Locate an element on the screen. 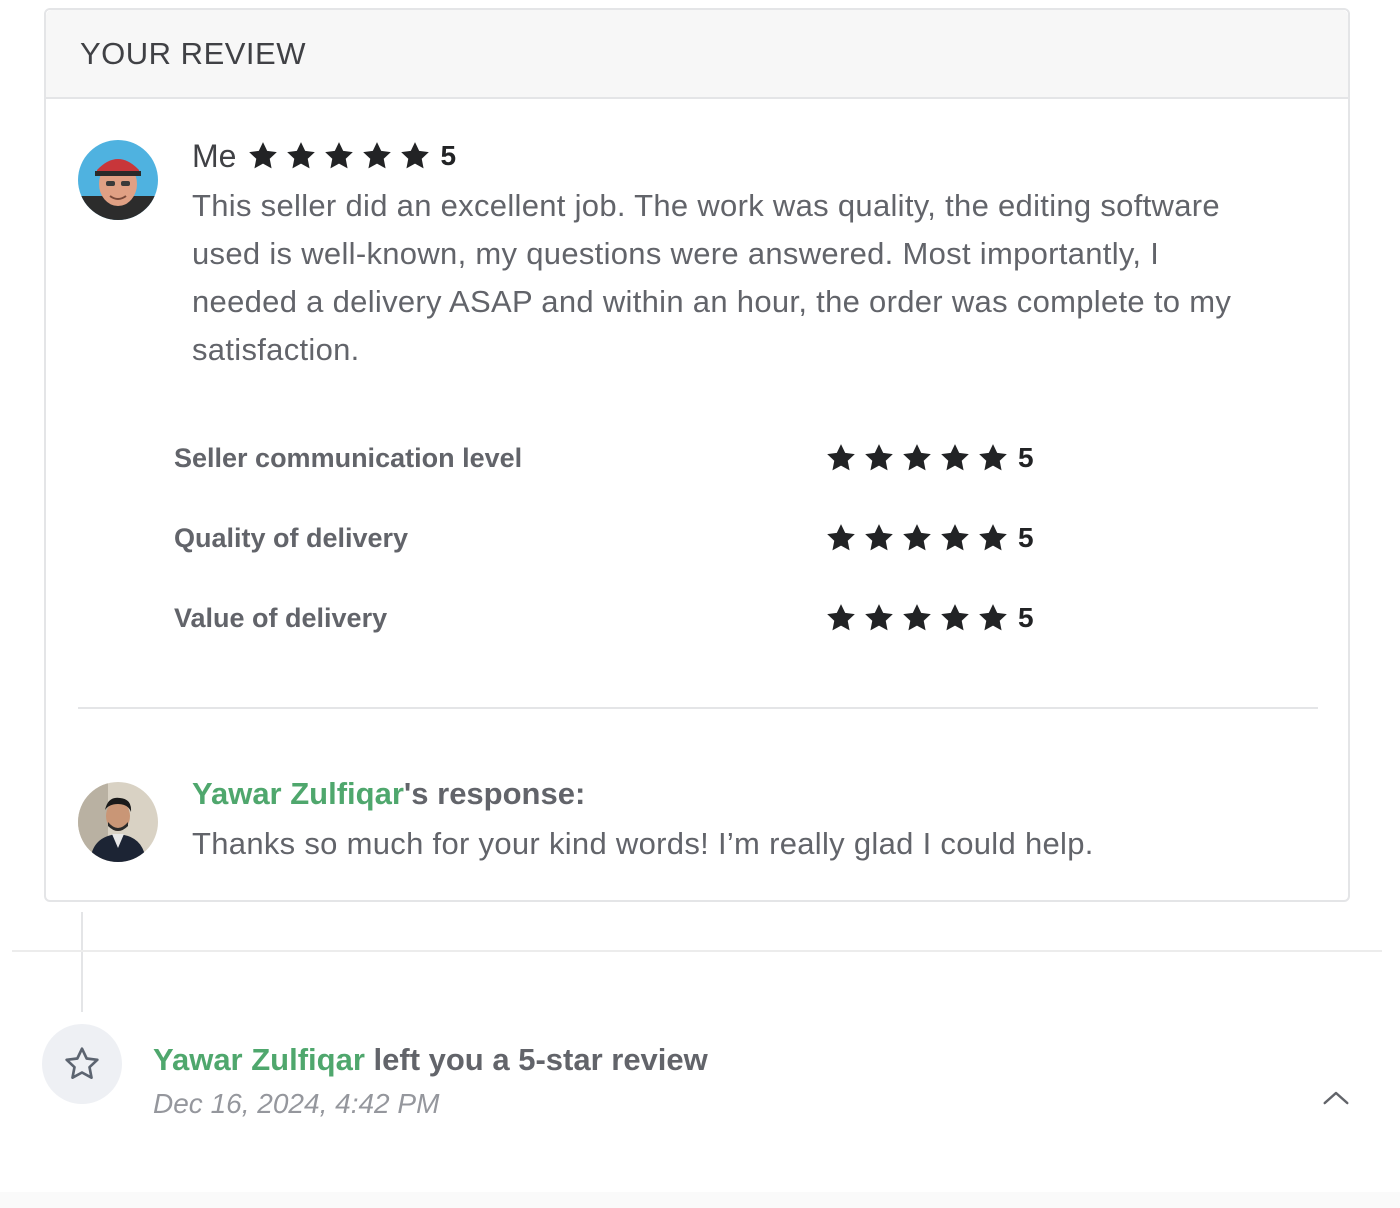 This screenshot has width=1400, height=1208. seller-name-link: Yawar Zulfiqar is located at coordinates (298, 793).